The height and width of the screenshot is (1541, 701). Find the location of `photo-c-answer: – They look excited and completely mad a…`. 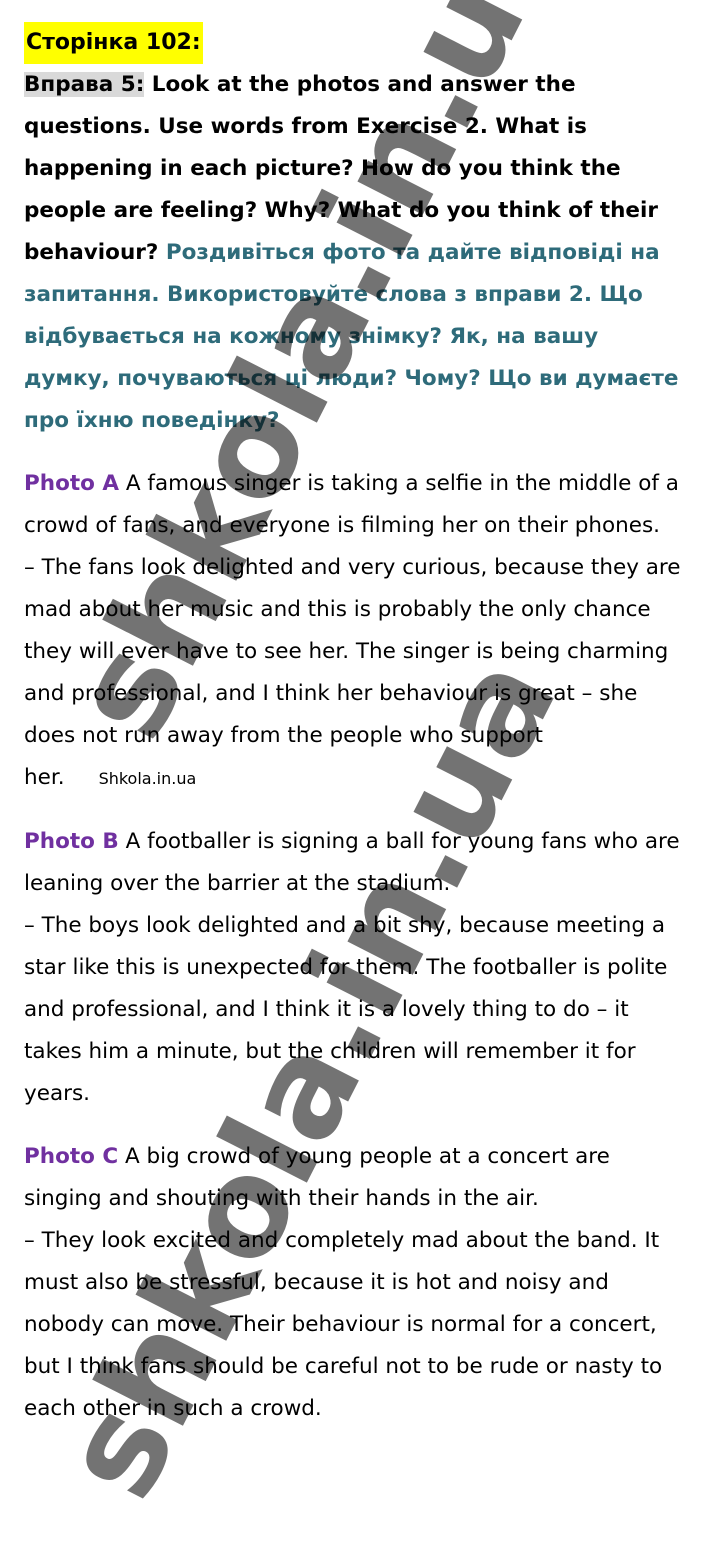

photo-c-answer: – They look excited and completely mad a… is located at coordinates (343, 1324).